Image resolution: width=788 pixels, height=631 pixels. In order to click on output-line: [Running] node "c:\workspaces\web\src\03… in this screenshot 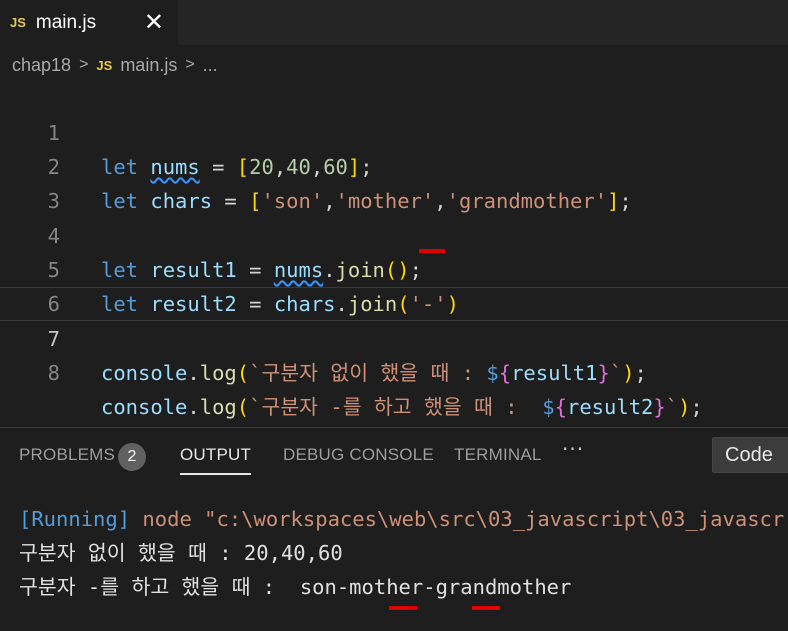, I will do `click(402, 519)`.